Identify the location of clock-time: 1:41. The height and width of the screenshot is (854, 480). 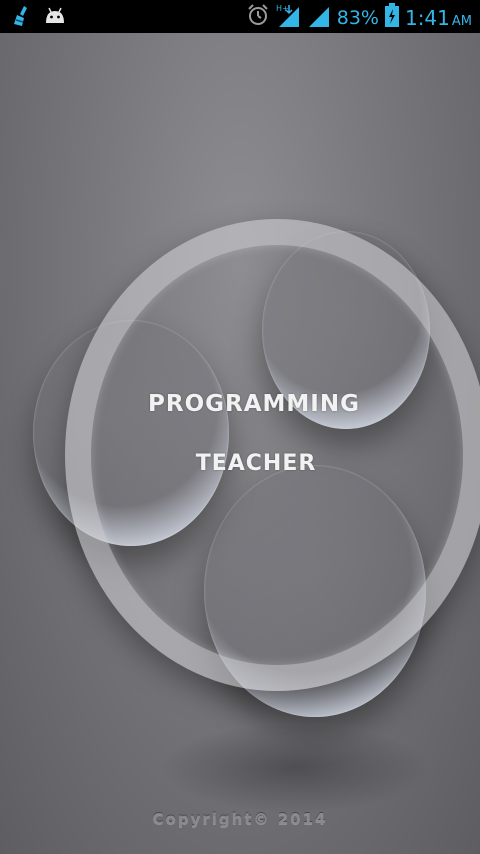
(427, 17).